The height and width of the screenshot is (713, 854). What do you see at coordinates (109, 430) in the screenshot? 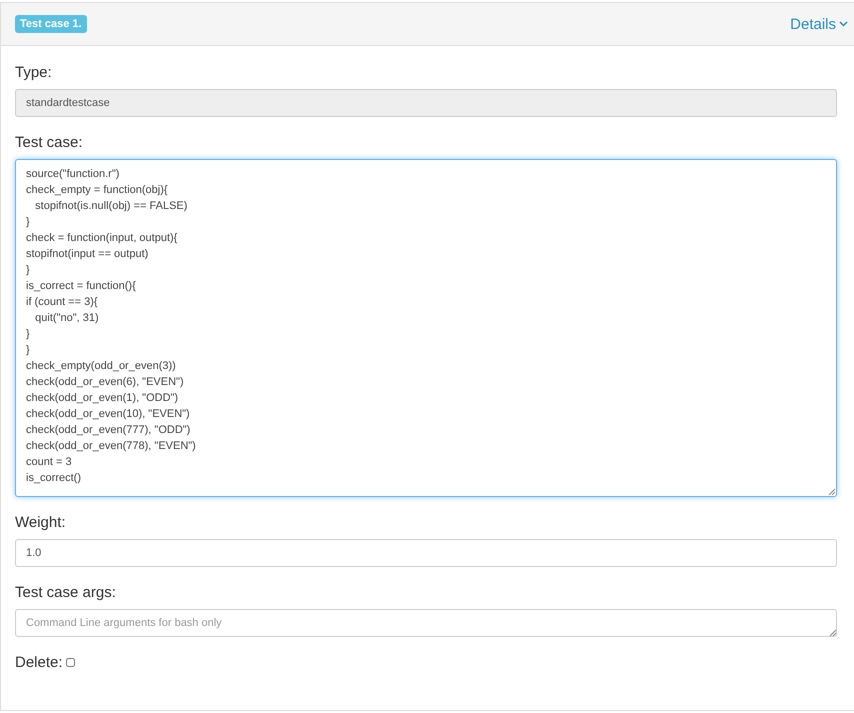
I see `code-line: check(odd_or_even(777), "ODD")` at bounding box center [109, 430].